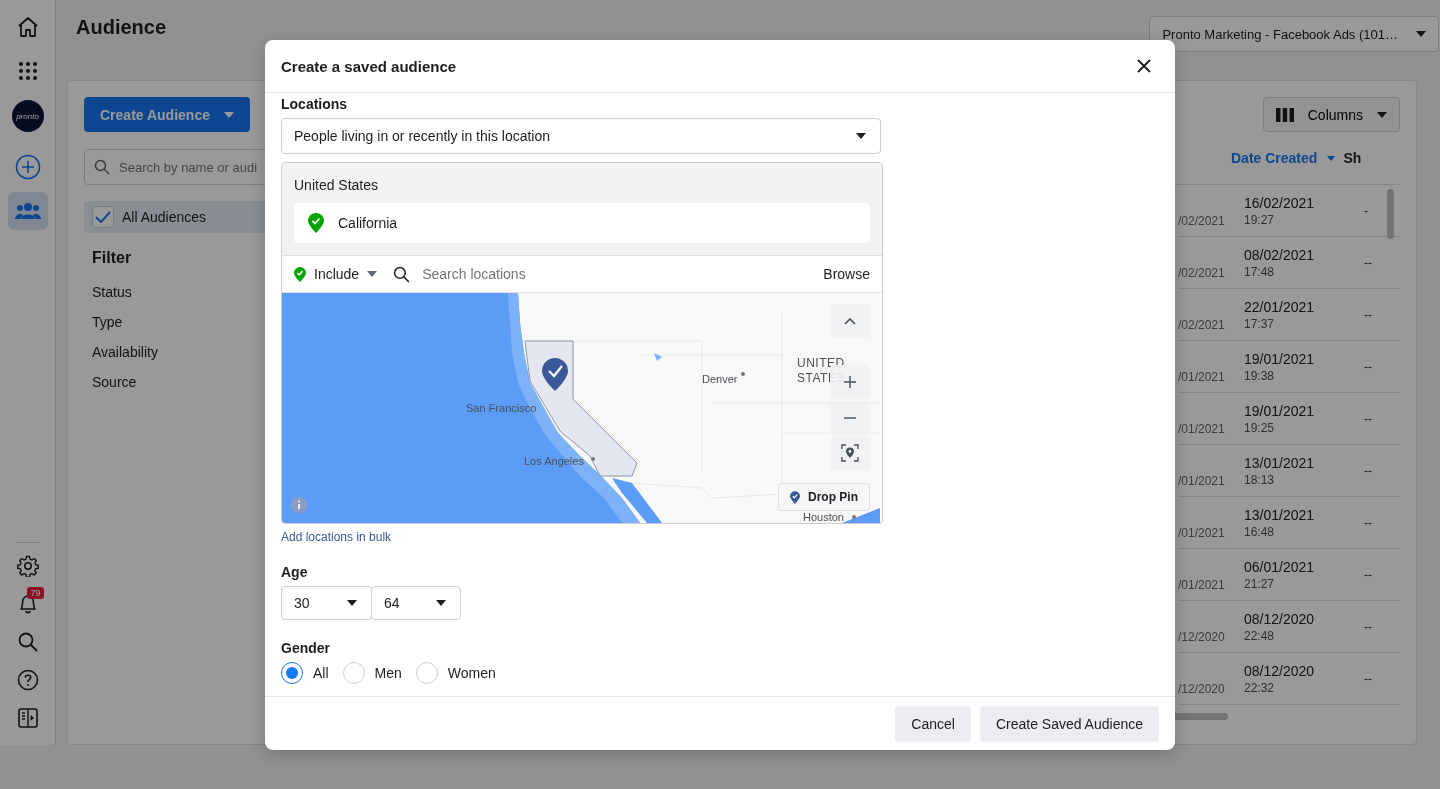 This screenshot has width=1440, height=789. Describe the element at coordinates (471, 673) in the screenshot. I see `radio-label: Women` at that location.